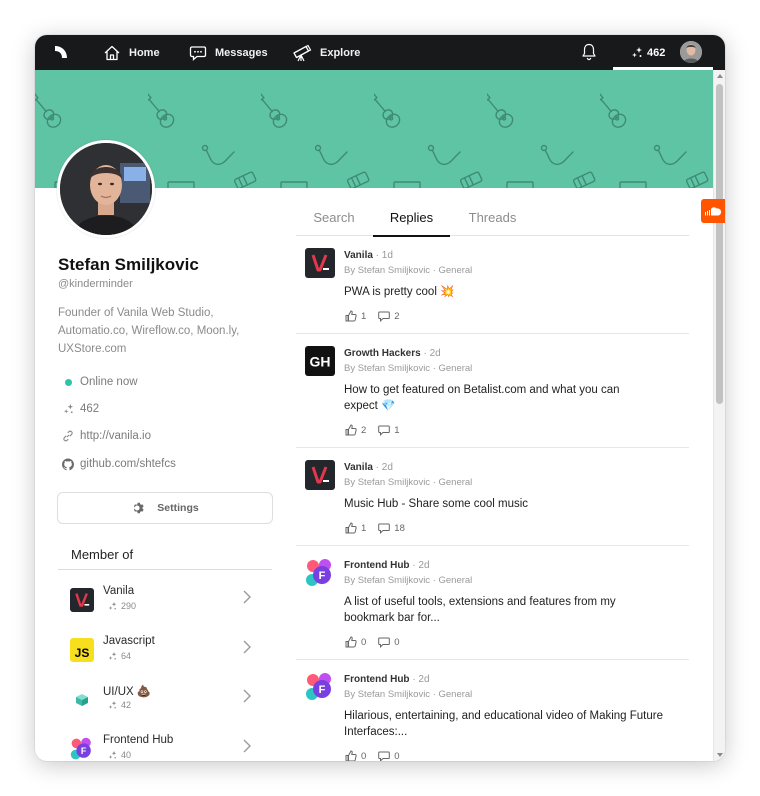 This screenshot has height=796, width=760. What do you see at coordinates (372, 642) in the screenshot?
I see `post-stats: 0 0` at bounding box center [372, 642].